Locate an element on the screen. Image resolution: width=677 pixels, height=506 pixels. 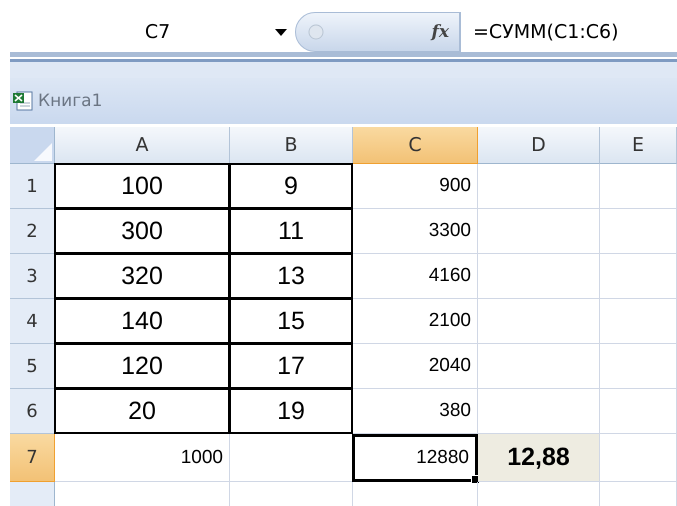
table-cell: 12,88 is located at coordinates (539, 458).